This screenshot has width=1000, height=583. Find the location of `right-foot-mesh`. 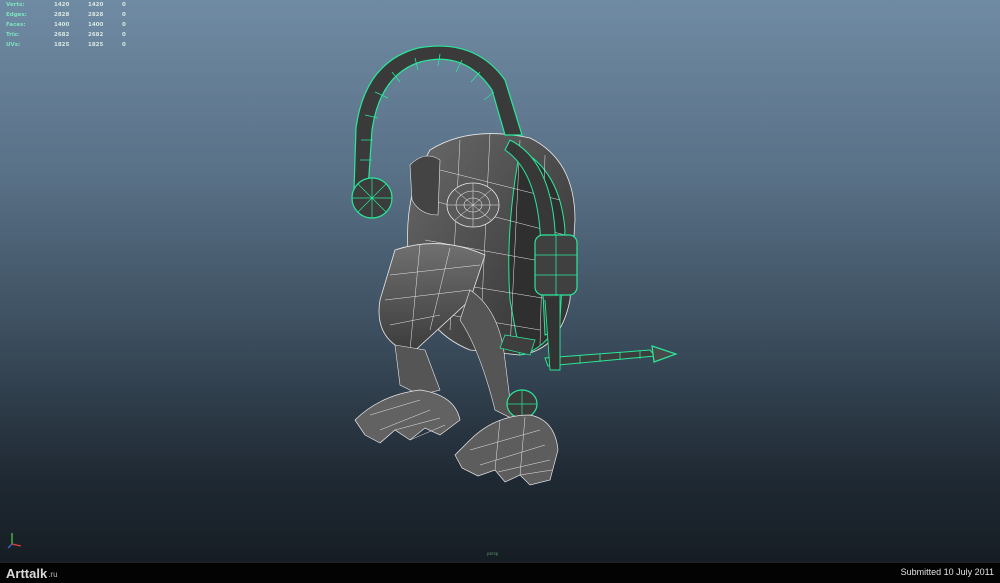

right-foot-mesh is located at coordinates (506, 450).